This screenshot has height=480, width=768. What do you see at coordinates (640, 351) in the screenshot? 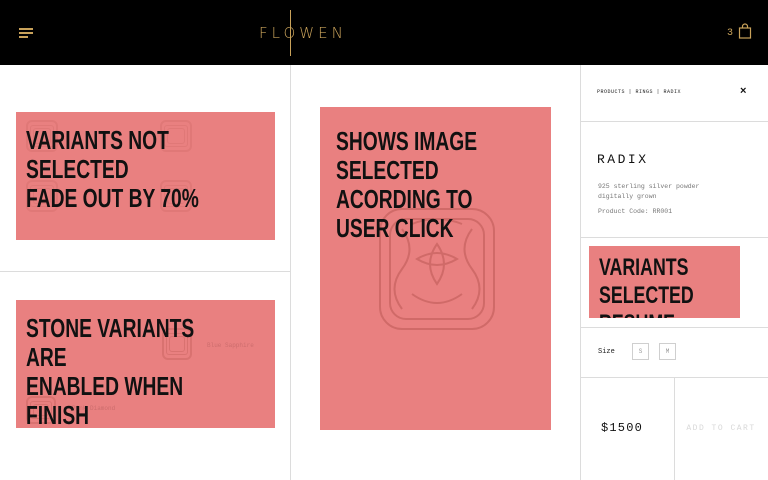
I see `size-option-s: S` at bounding box center [640, 351].